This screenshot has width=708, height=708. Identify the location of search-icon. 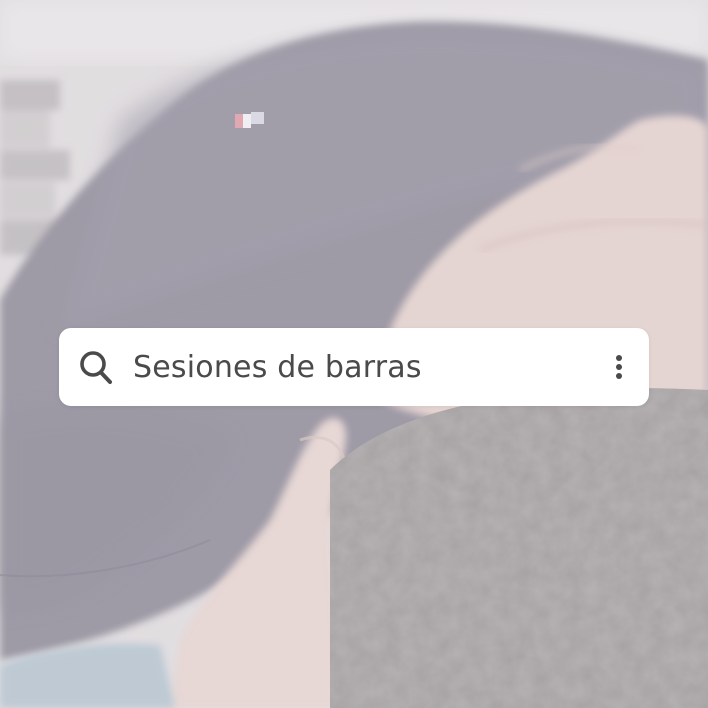
(96, 367).